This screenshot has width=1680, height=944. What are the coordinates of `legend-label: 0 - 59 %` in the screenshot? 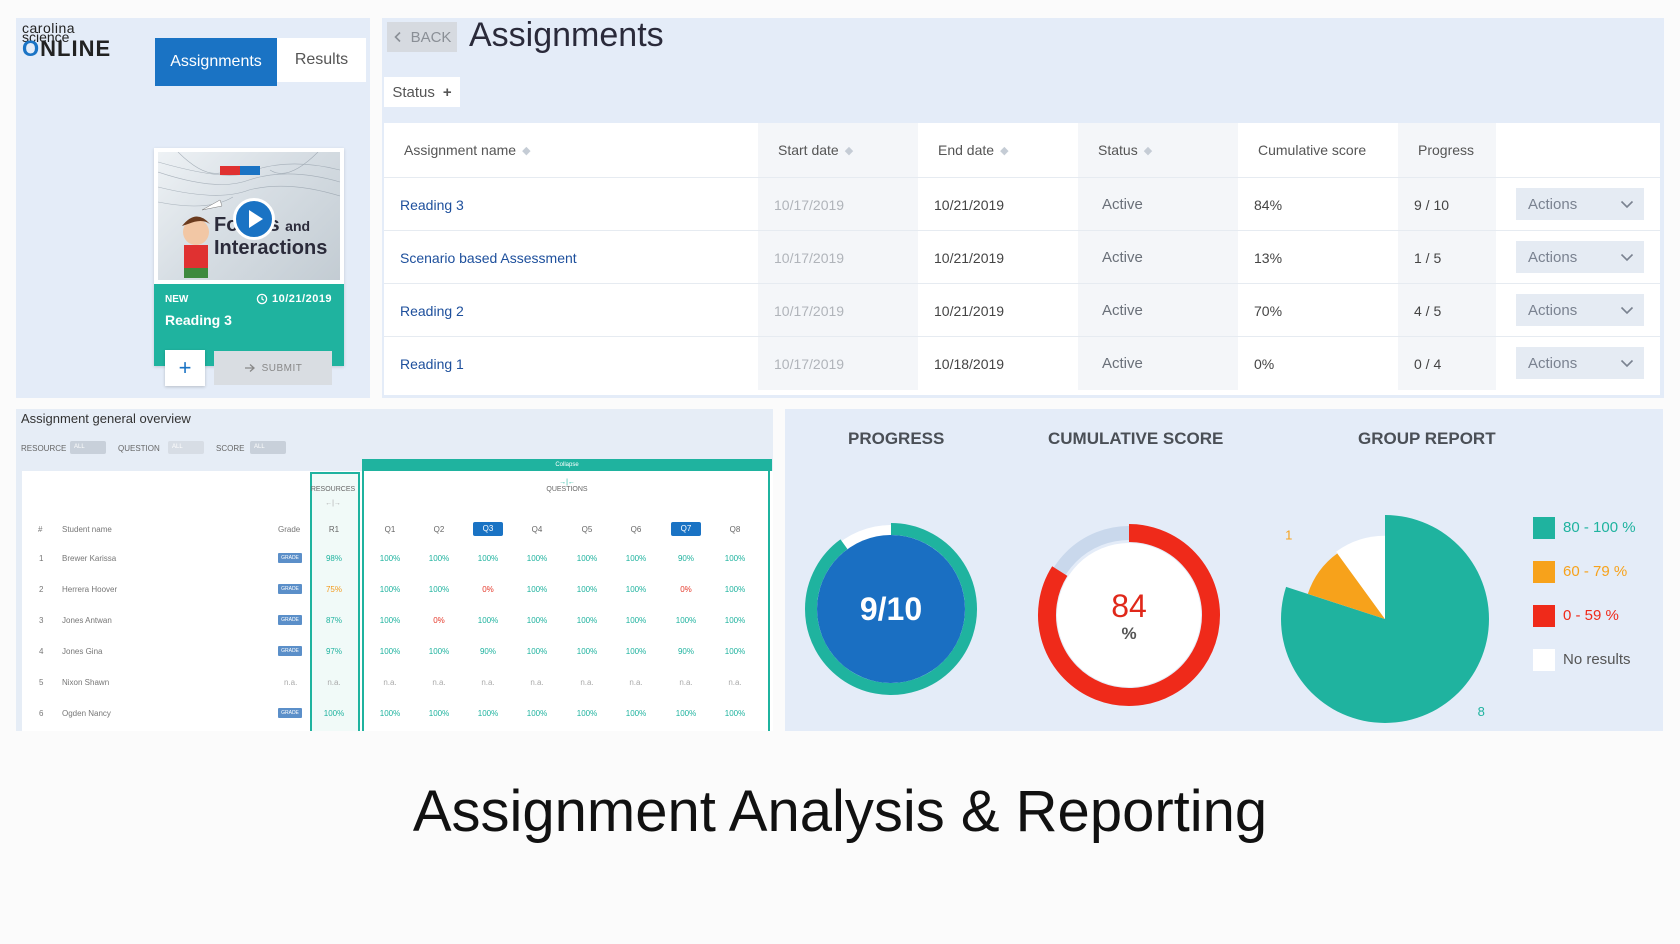 It's located at (1591, 615).